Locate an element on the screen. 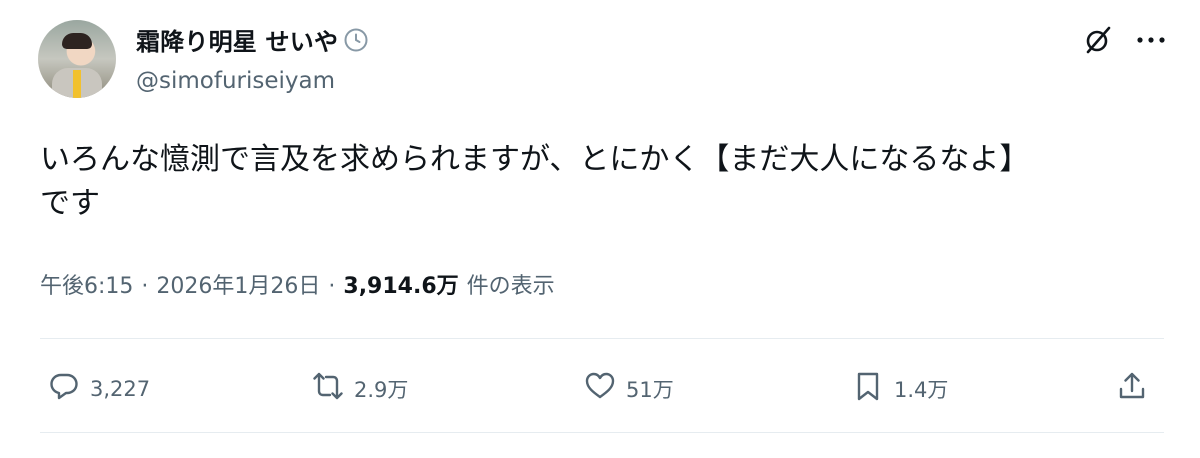 The height and width of the screenshot is (458, 1200). views-count: 3,914.6万 is located at coordinates (401, 286).